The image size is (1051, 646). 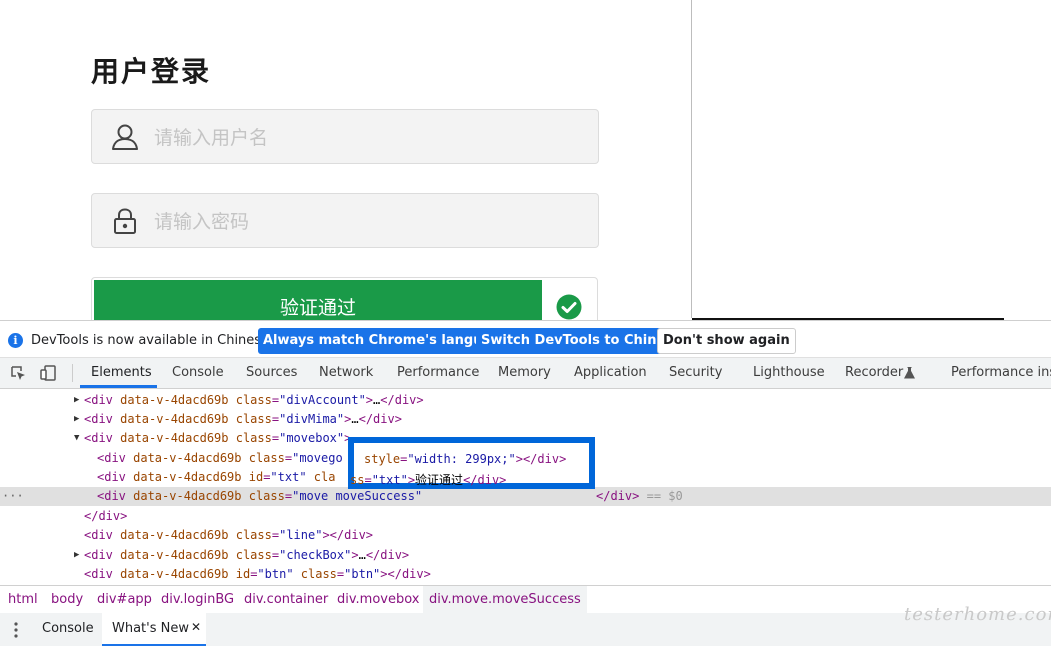 I want to click on tab-lighthouse: Lighthouse, so click(x=789, y=372).